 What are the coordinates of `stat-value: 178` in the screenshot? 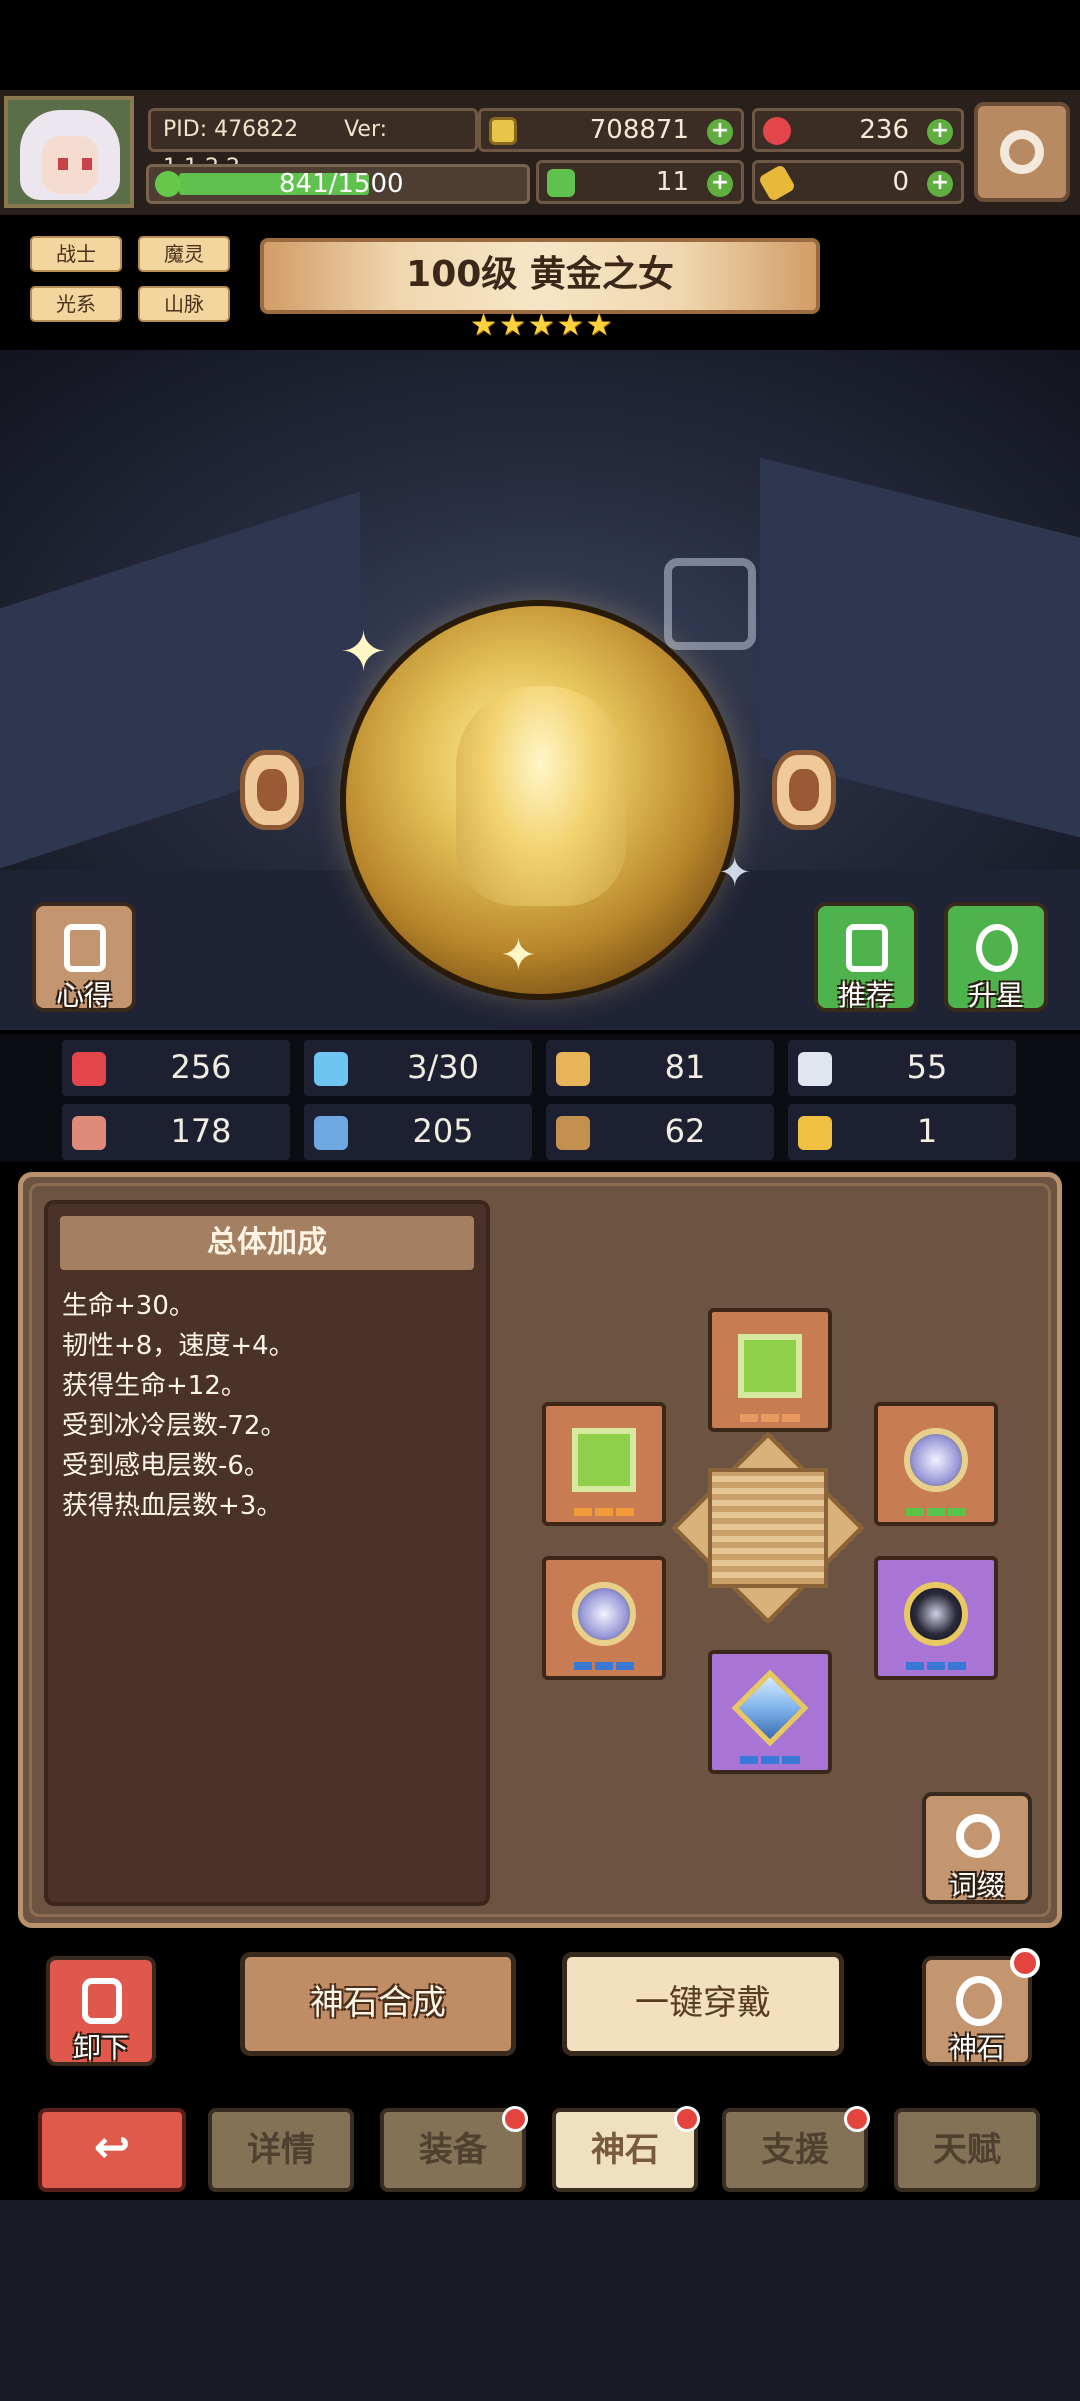 It's located at (201, 1131).